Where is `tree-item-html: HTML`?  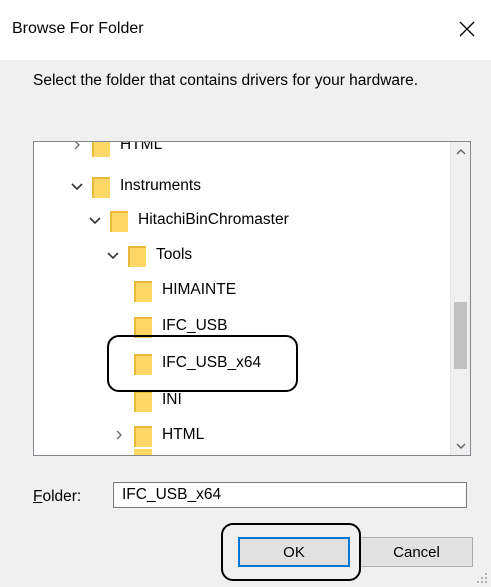
tree-item-html: HTML is located at coordinates (157, 435).